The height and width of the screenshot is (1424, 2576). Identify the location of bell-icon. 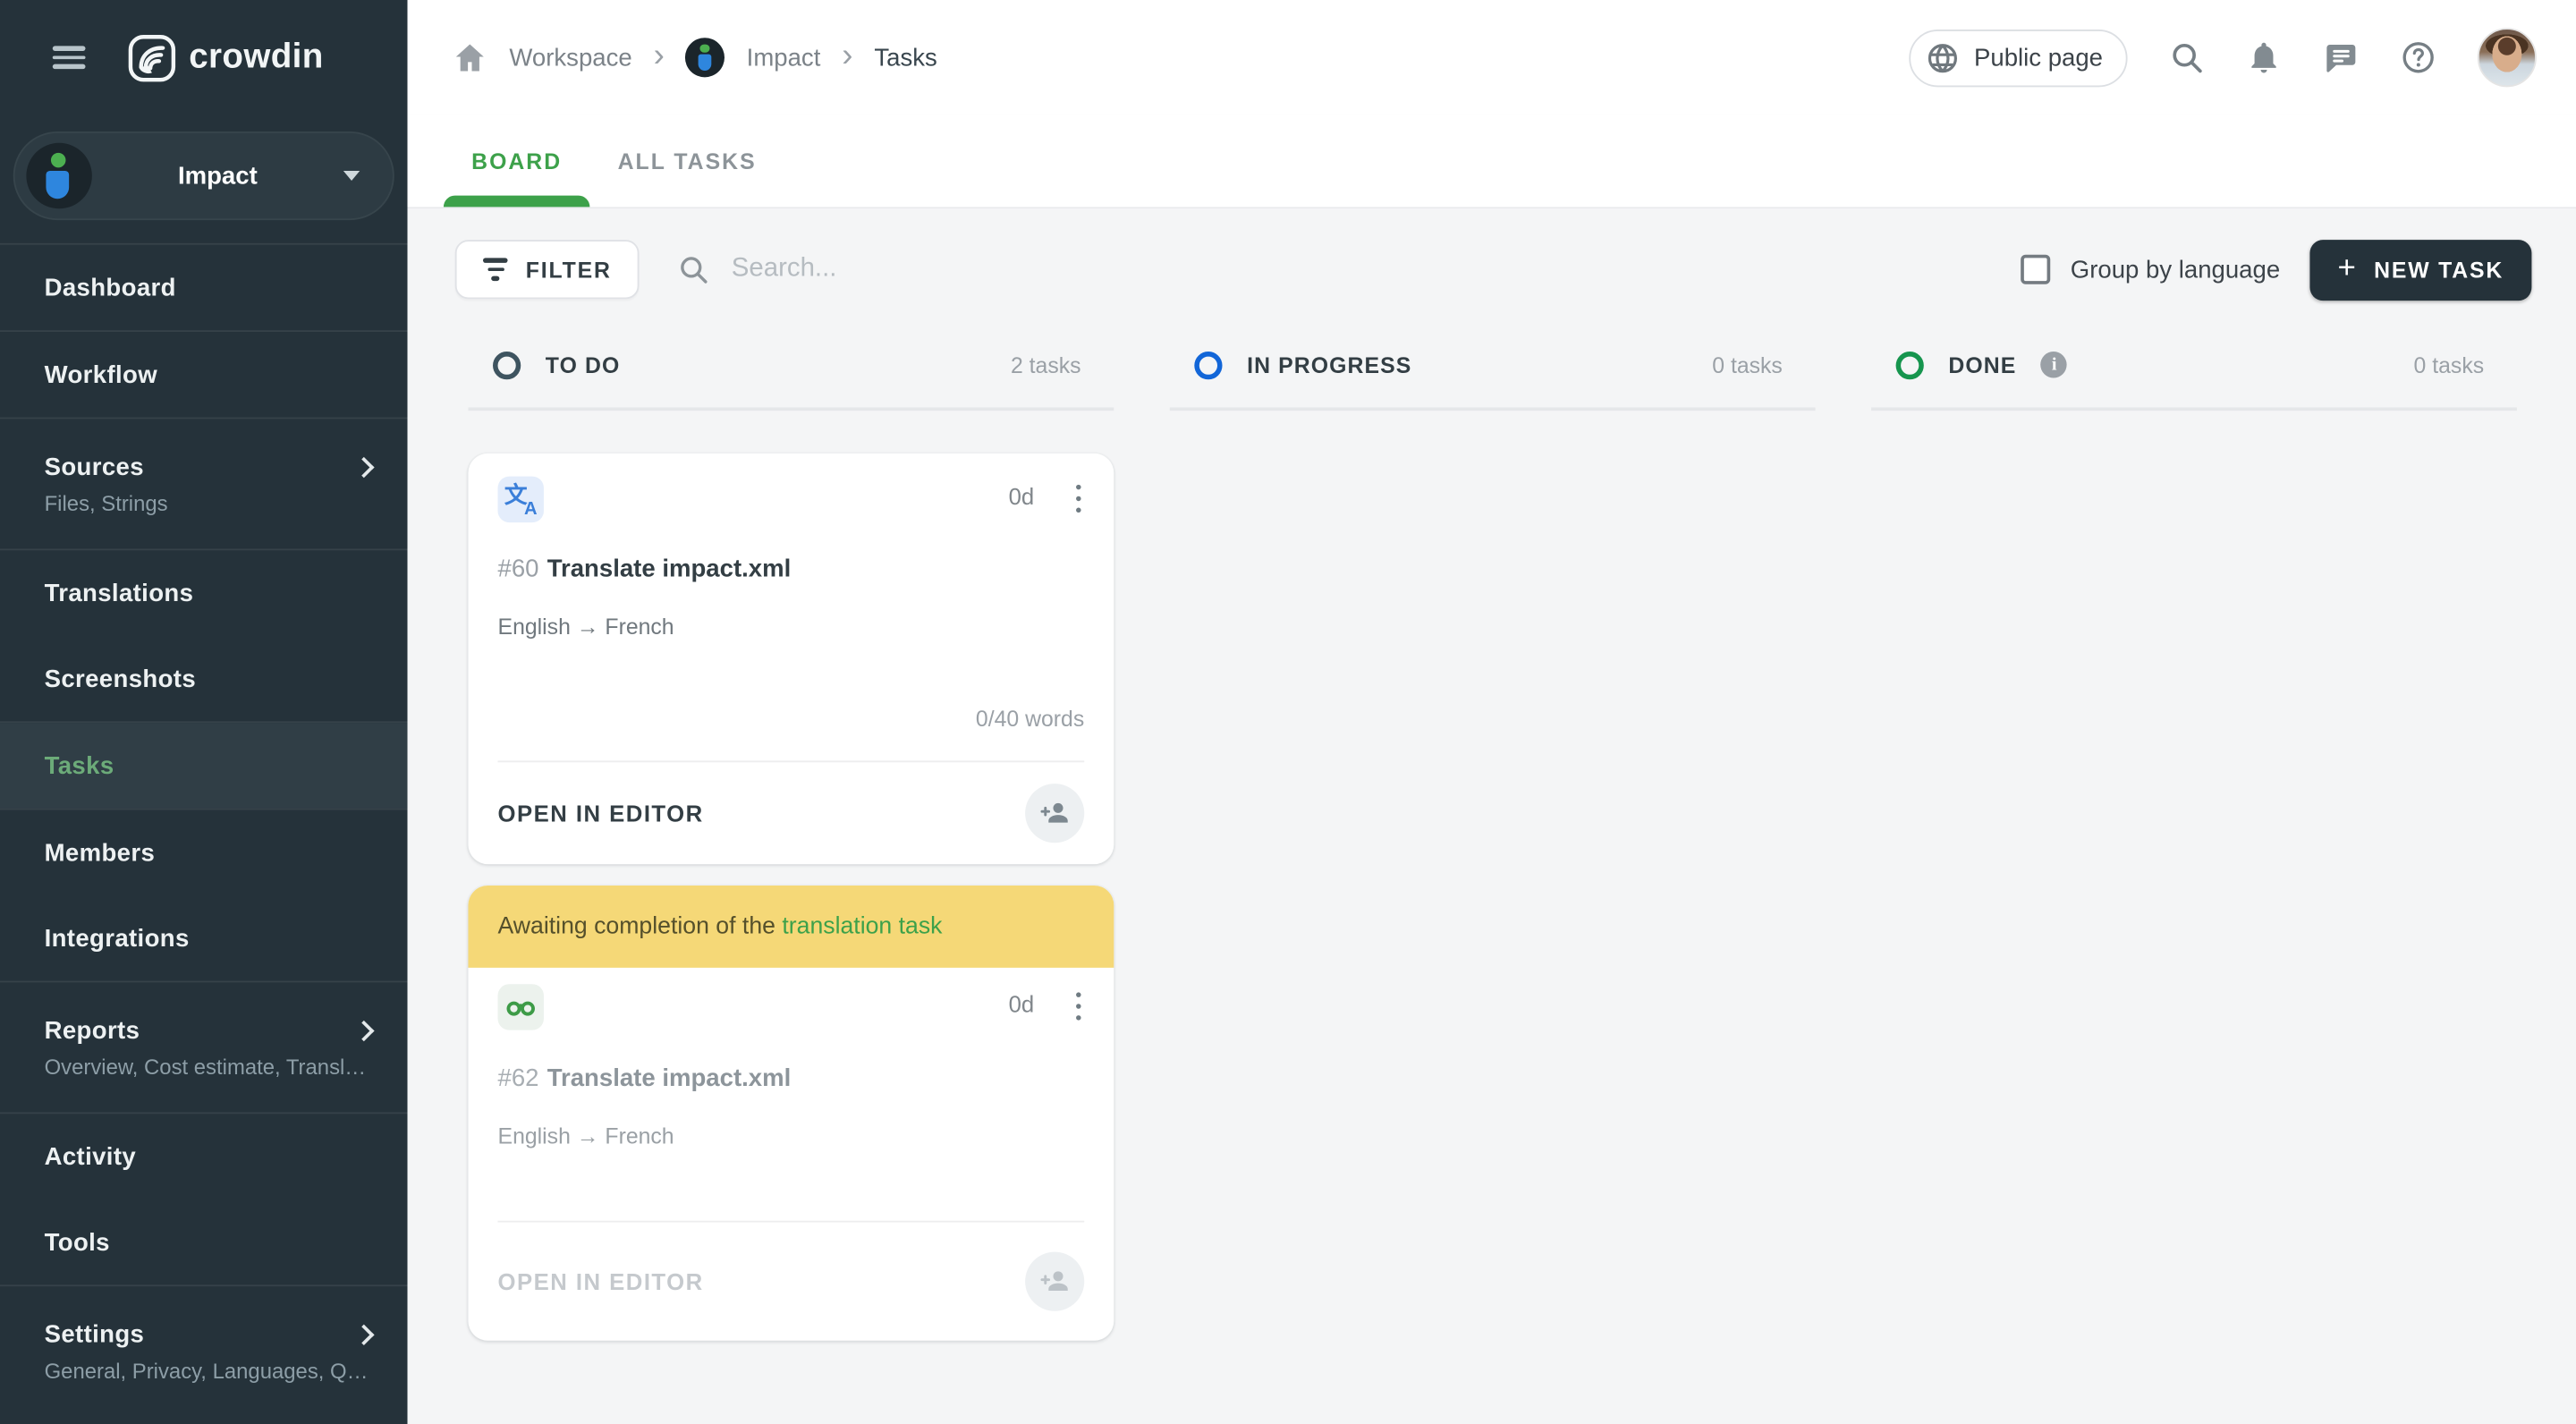
(2264, 57).